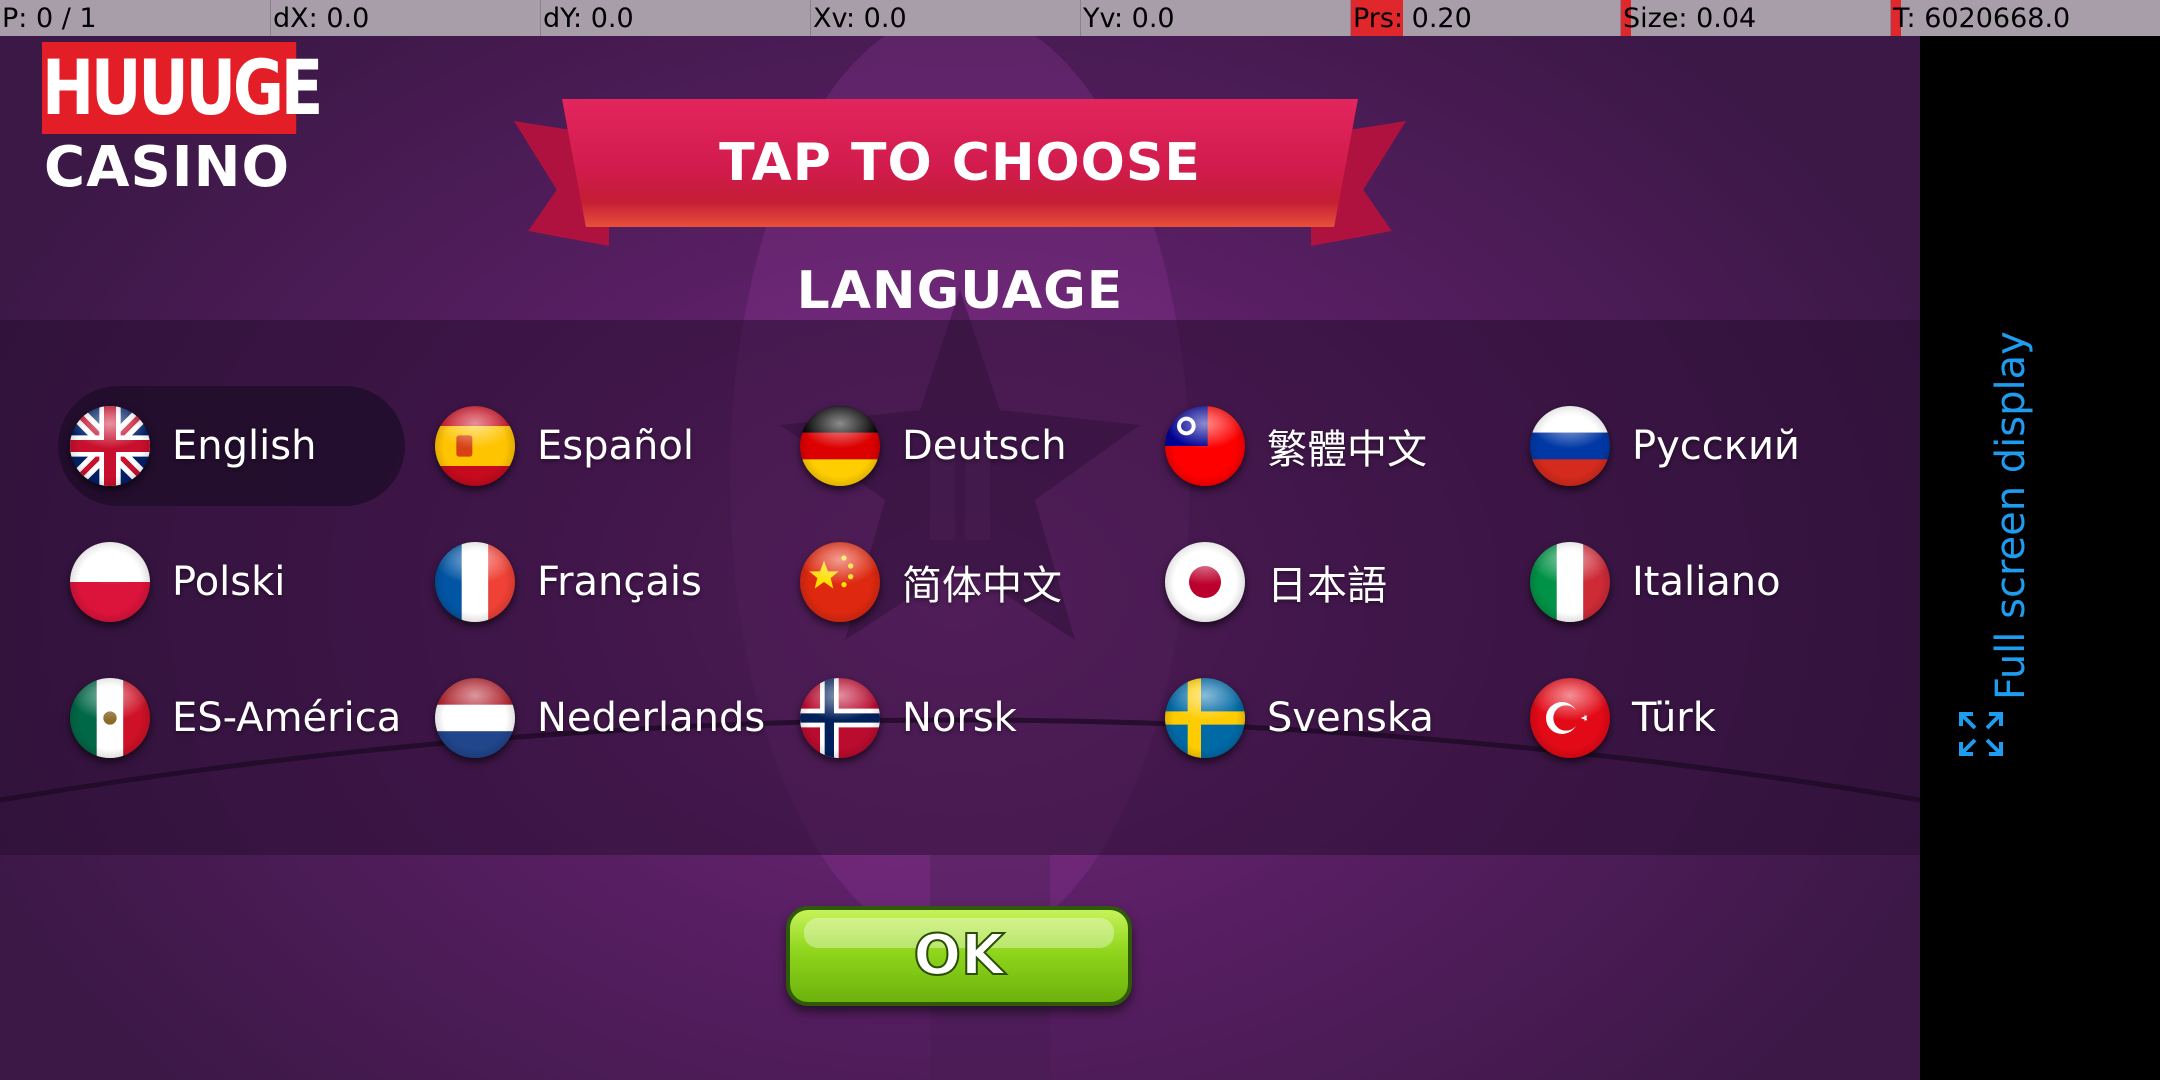  I want to click on title-banner: TAP TO CHOOSE LANGUAGE, so click(960, 208).